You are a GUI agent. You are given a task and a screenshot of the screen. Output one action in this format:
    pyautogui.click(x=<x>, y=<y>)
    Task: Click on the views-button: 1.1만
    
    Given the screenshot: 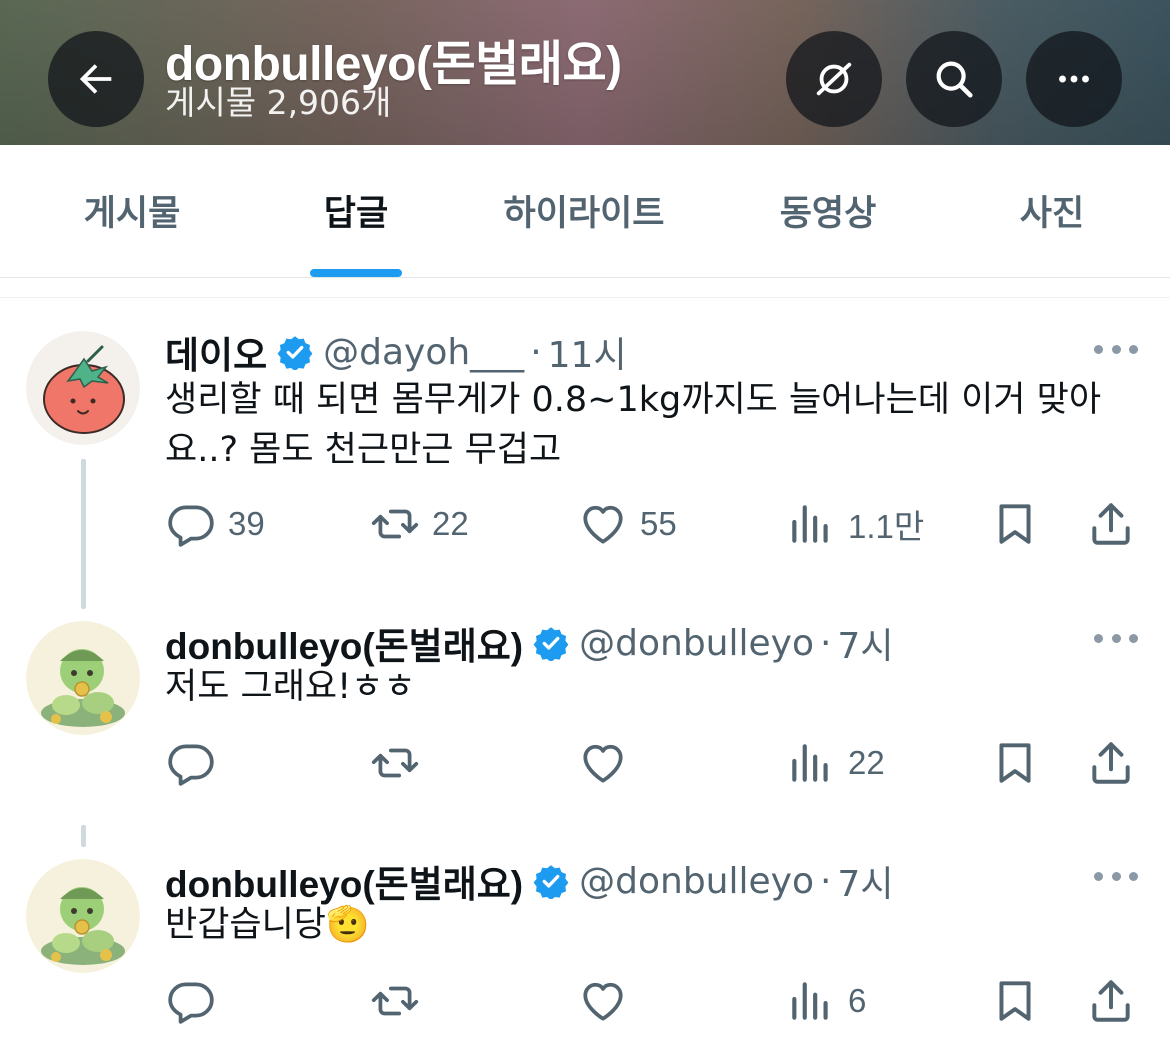 What is the action you would take?
    pyautogui.click(x=855, y=524)
    